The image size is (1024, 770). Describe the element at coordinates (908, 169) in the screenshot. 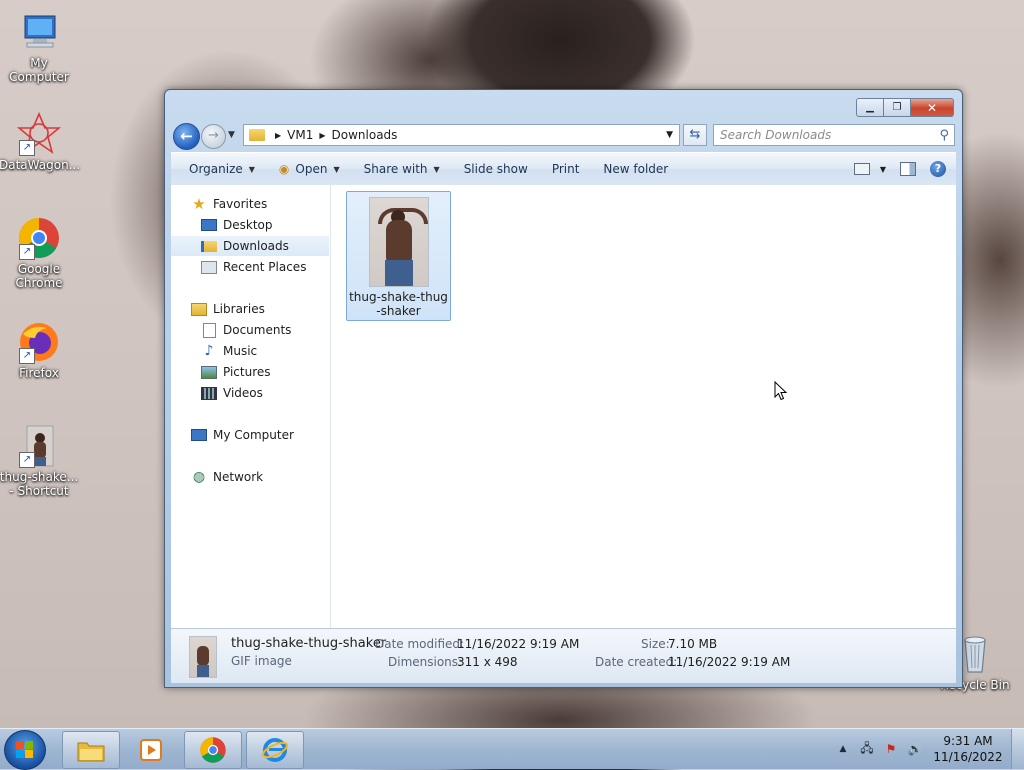

I see `preview-pane-icon` at that location.